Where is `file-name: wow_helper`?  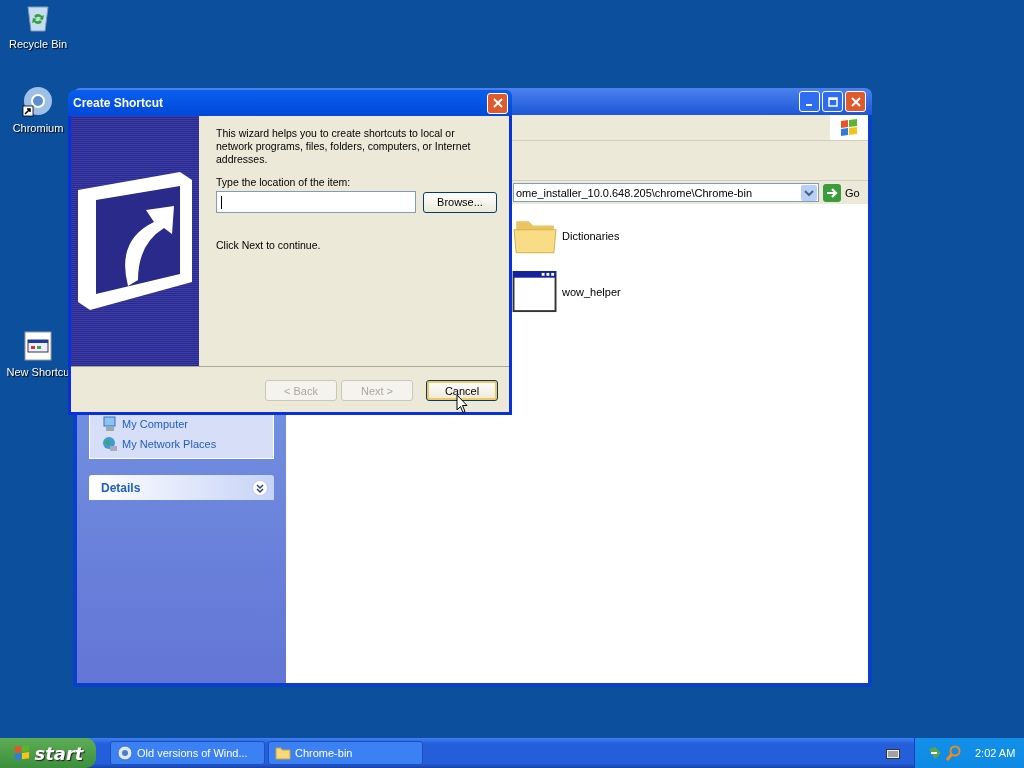
file-name: wow_helper is located at coordinates (591, 292).